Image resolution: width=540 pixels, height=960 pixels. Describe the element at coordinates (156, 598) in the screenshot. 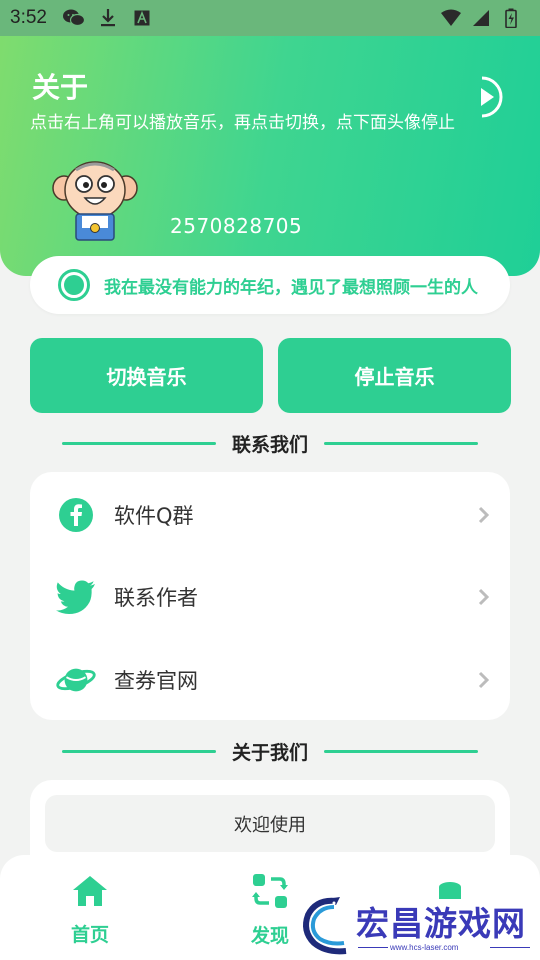

I see `list-item-label: 联系作者` at that location.